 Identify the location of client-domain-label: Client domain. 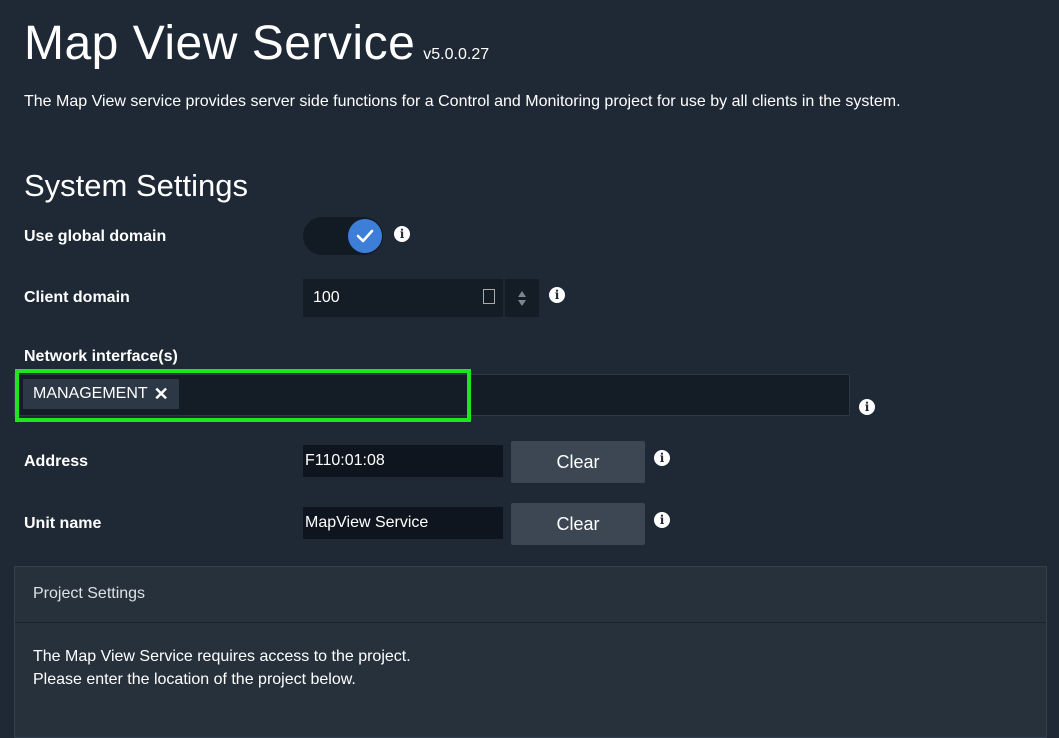
(77, 297).